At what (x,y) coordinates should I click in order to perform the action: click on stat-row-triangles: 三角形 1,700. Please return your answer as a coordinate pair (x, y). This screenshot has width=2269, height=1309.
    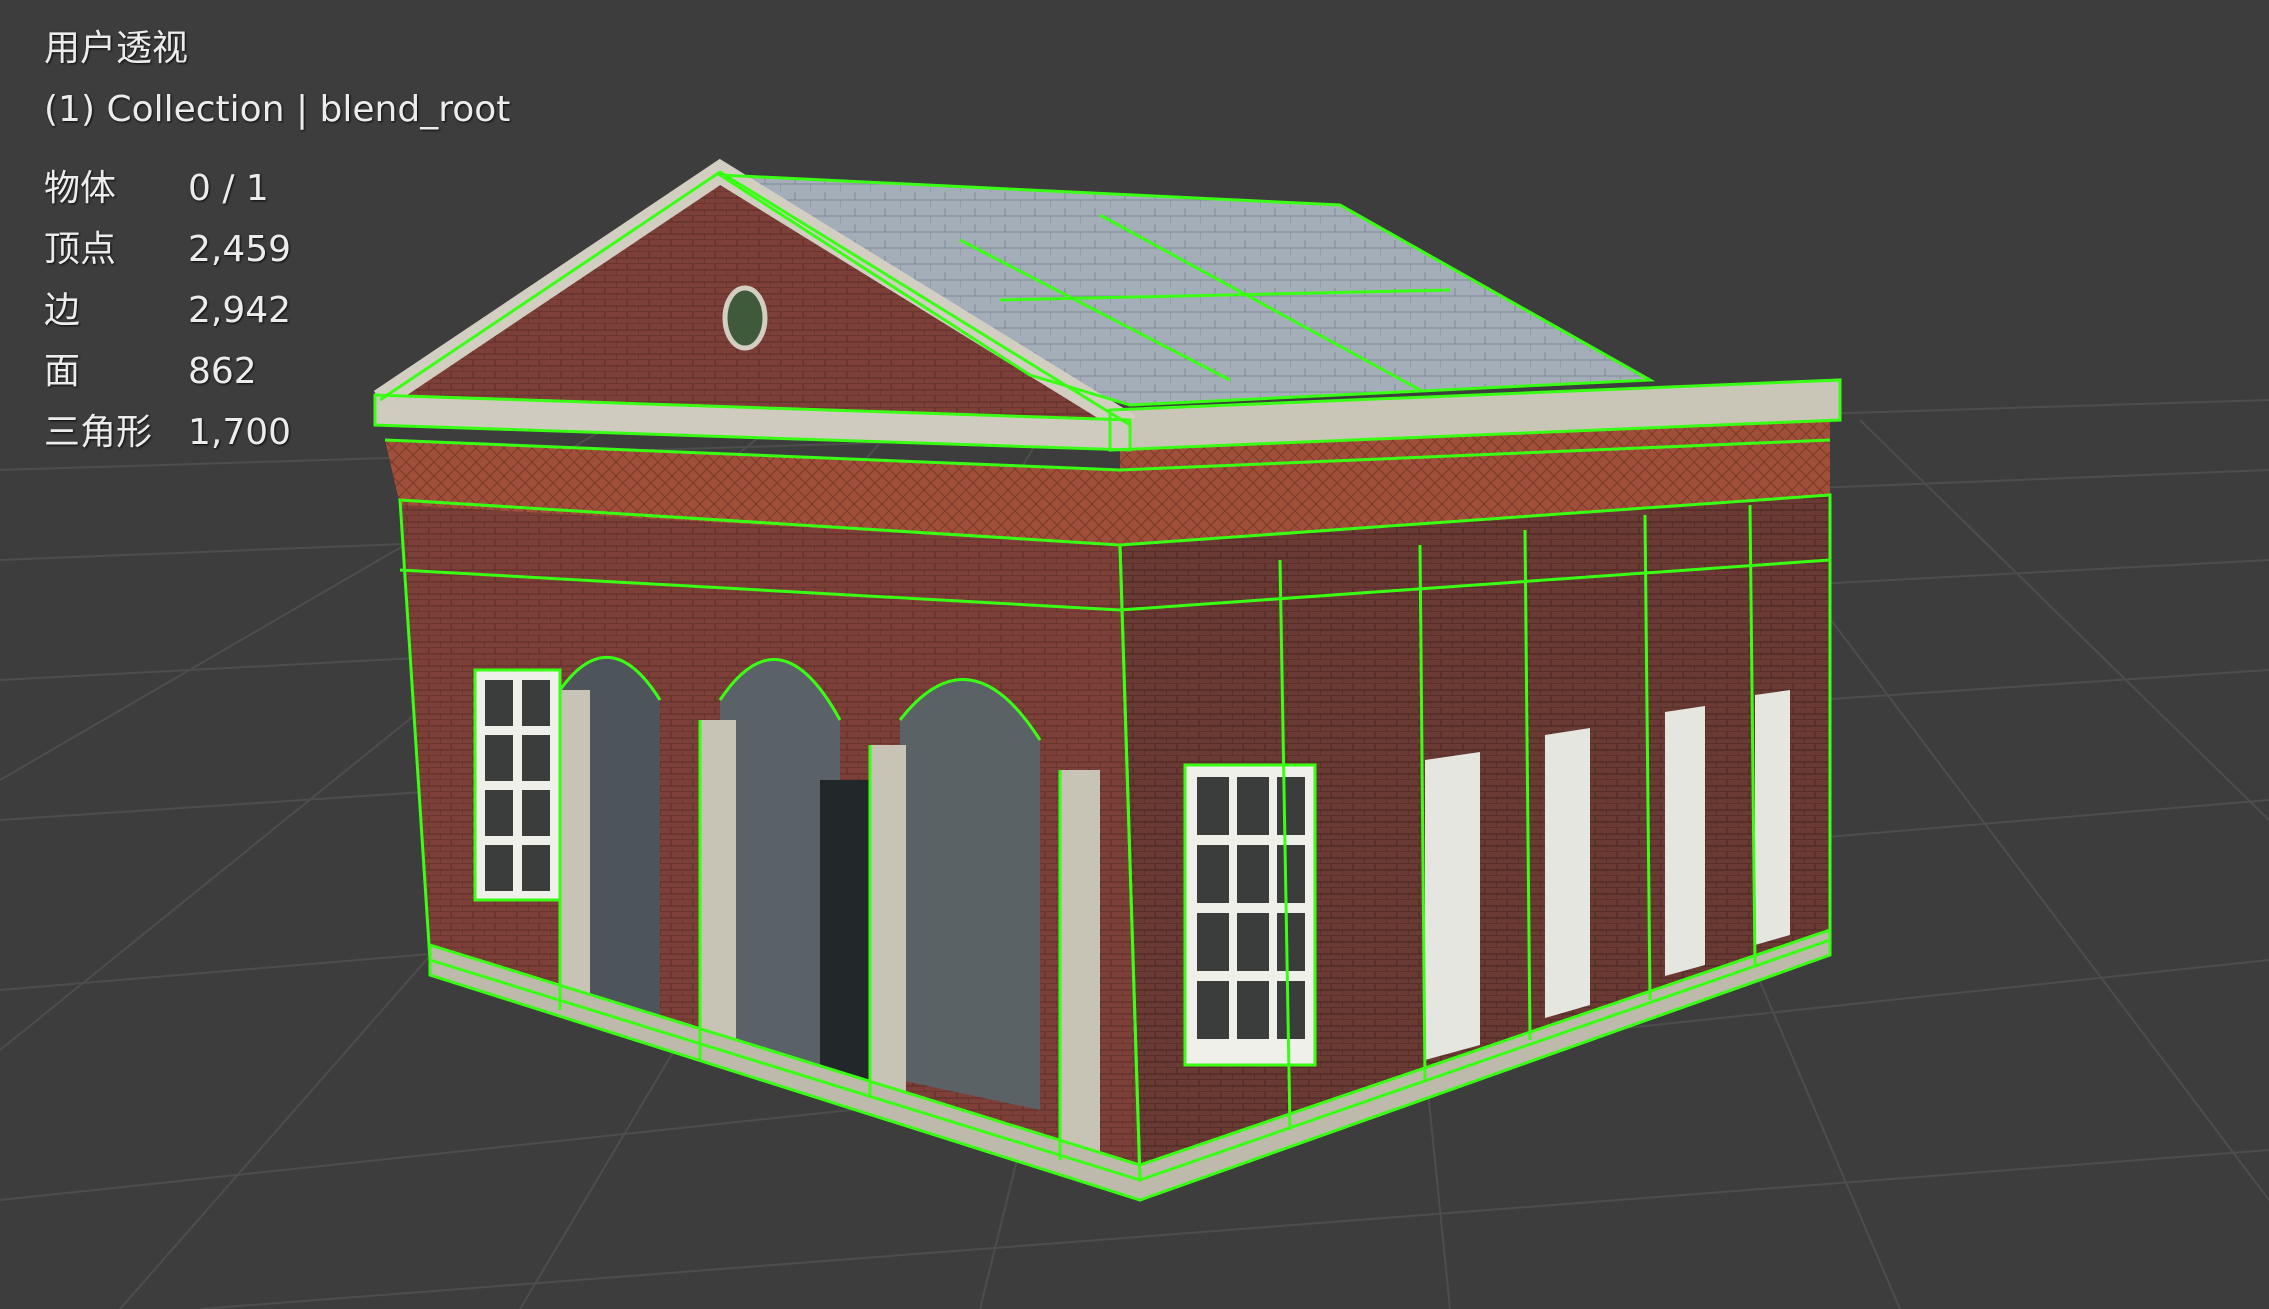
    Looking at the image, I should click on (277, 432).